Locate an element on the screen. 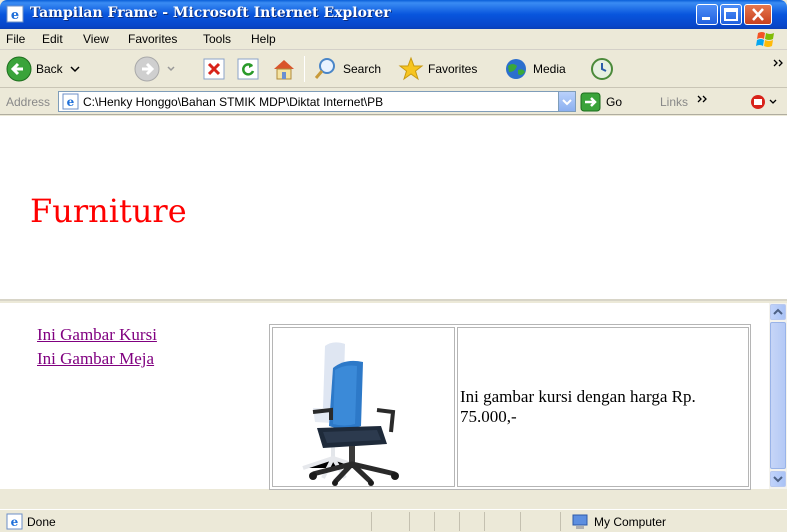 The width and height of the screenshot is (787, 532). favorites-label: Favorites is located at coordinates (453, 69).